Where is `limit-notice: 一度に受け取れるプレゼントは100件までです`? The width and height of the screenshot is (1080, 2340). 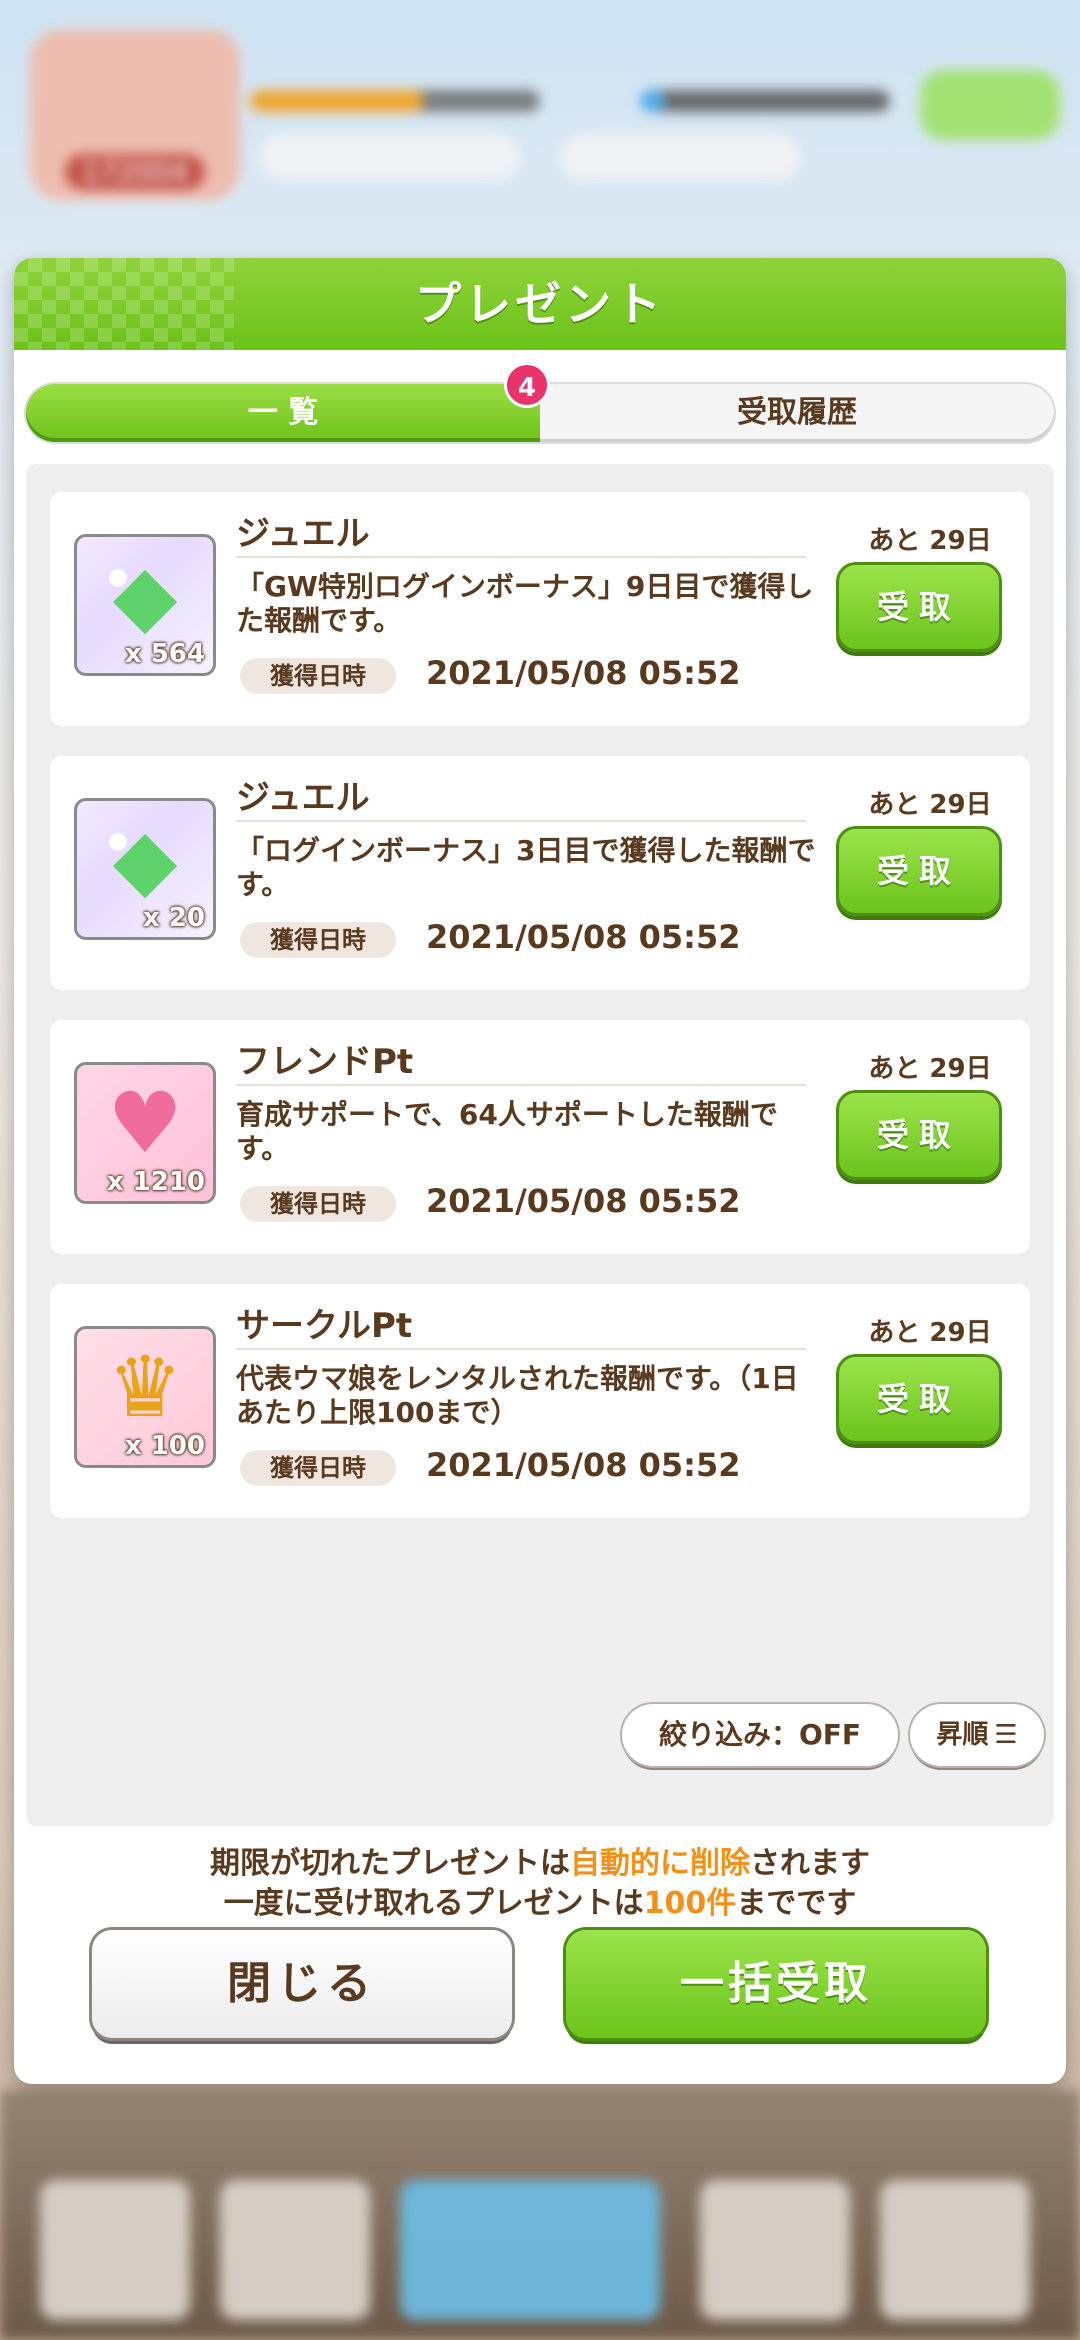
limit-notice: 一度に受け取れるプレゼントは100件までです is located at coordinates (540, 1900).